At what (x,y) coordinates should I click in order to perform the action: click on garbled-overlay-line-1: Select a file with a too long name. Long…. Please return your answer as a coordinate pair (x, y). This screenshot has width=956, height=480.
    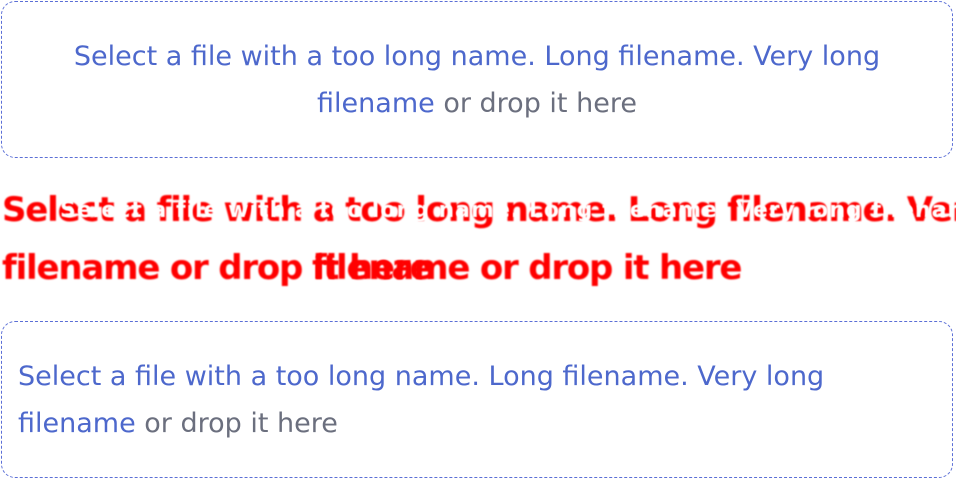
    Looking at the image, I should click on (508, 210).